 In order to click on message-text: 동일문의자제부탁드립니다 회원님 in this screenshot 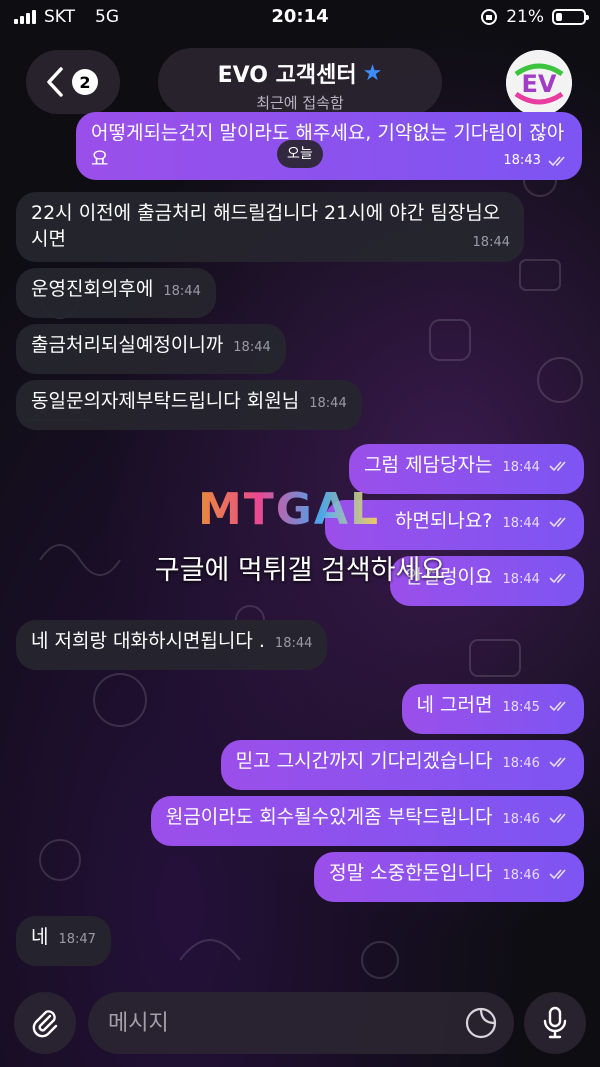, I will do `click(165, 401)`.